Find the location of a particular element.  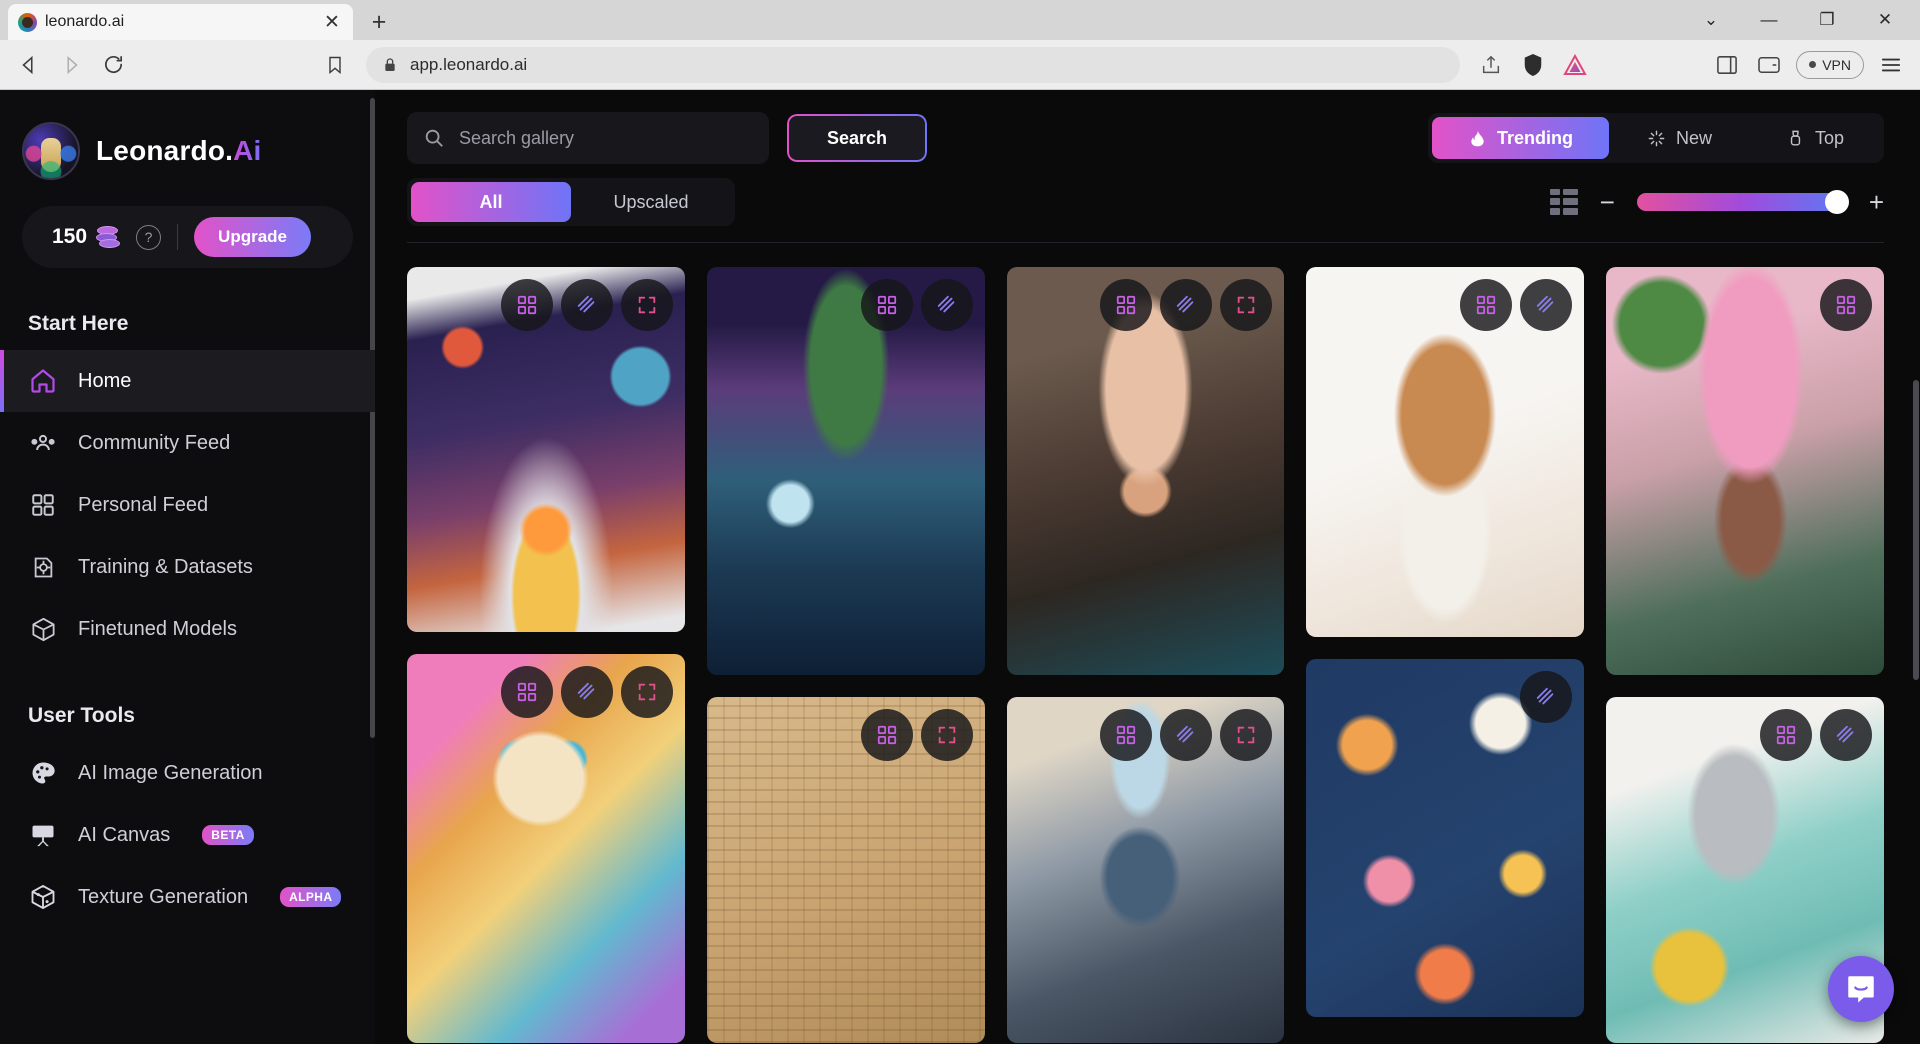

sort-tab-label: New is located at coordinates (1693, 137).